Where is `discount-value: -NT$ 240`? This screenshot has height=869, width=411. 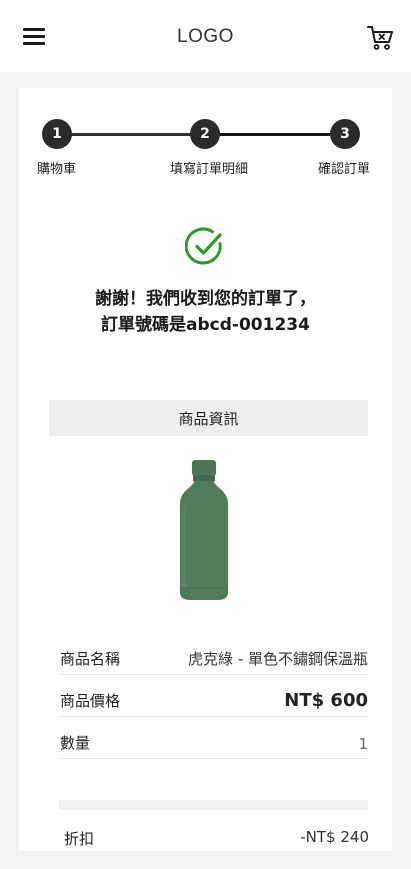
discount-value: -NT$ 240 is located at coordinates (334, 837).